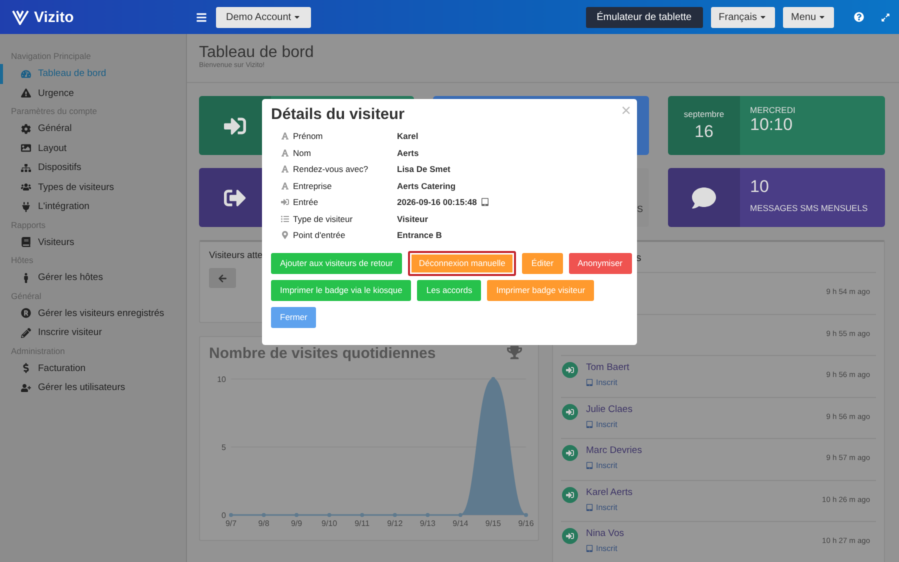 This screenshot has width=899, height=562. Describe the element at coordinates (600, 263) in the screenshot. I see `action-button: Anonymiser` at that location.